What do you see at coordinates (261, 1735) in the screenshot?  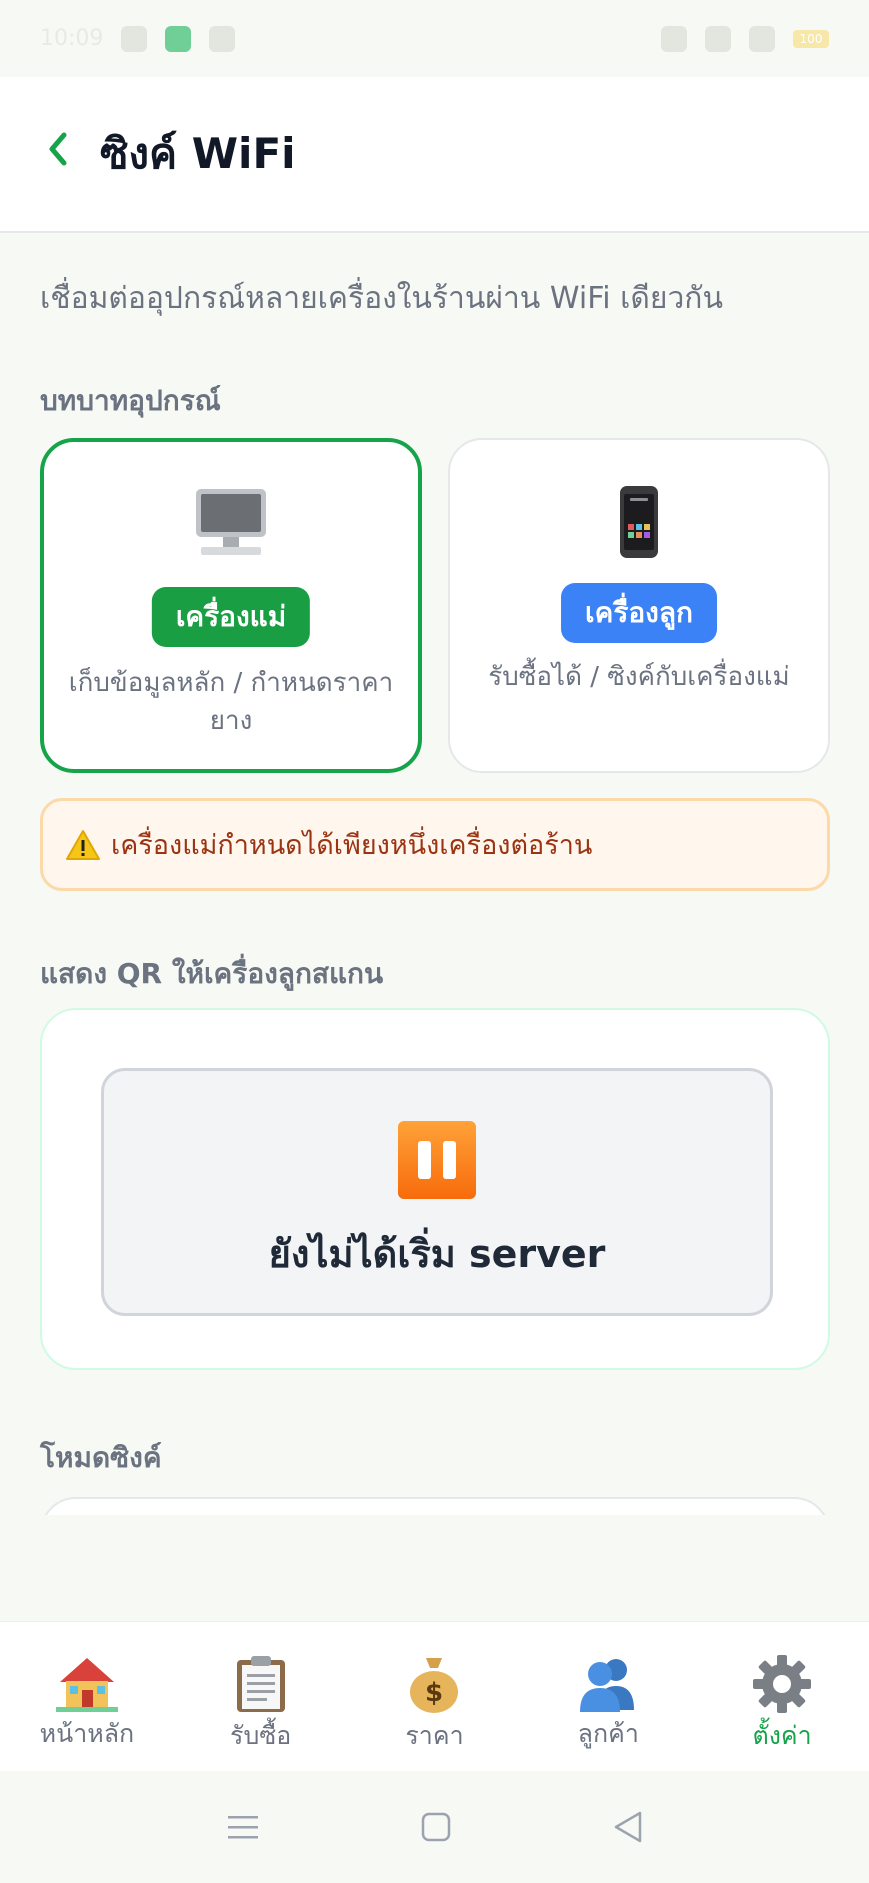 I see `nav-label: รับซื้อ` at bounding box center [261, 1735].